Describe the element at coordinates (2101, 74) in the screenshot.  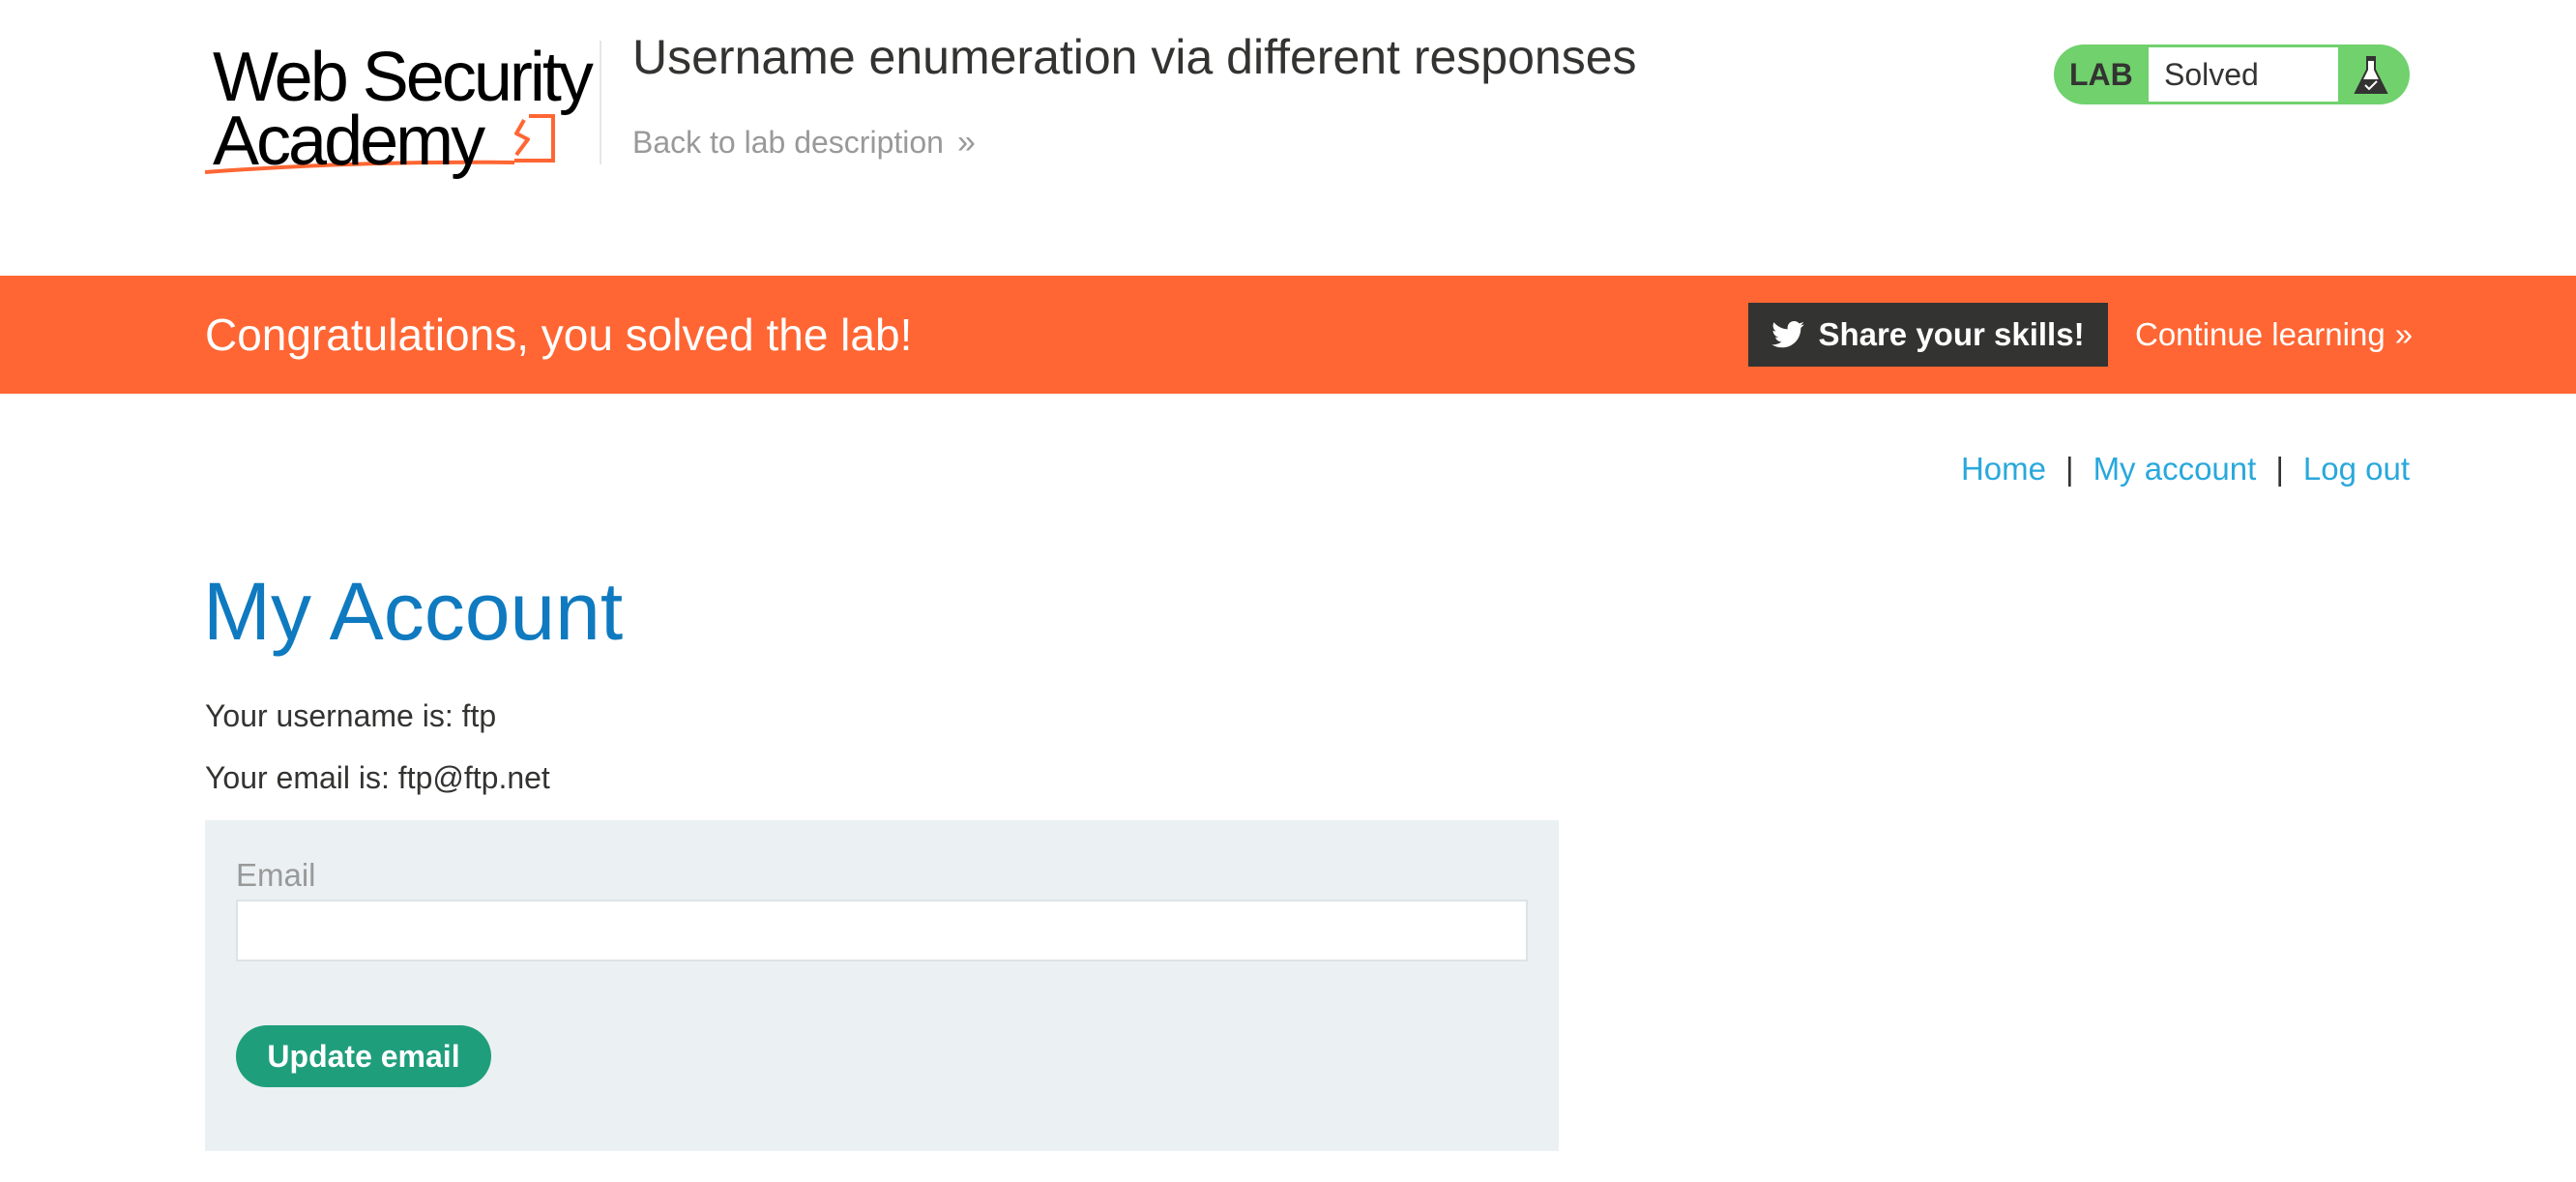
I see `lab-tag: LAB` at that location.